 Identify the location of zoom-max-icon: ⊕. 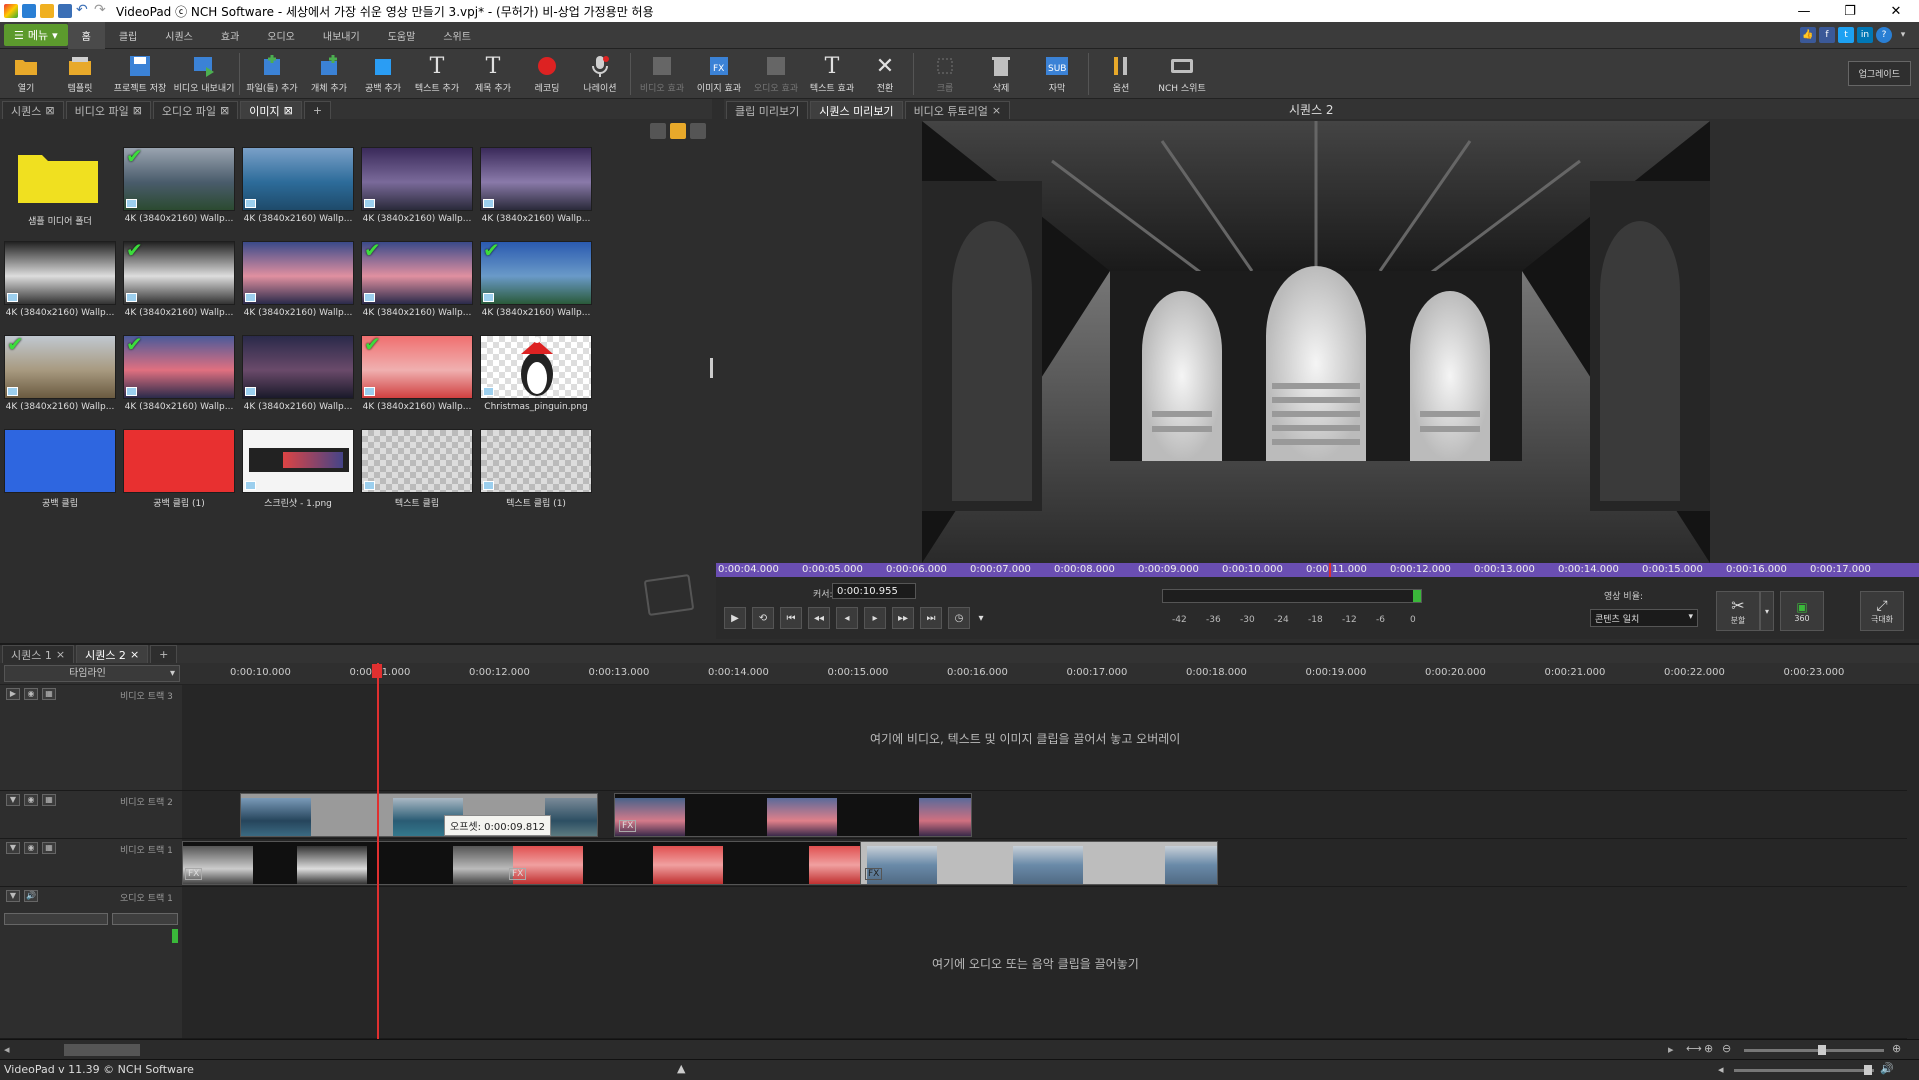
(1896, 1048).